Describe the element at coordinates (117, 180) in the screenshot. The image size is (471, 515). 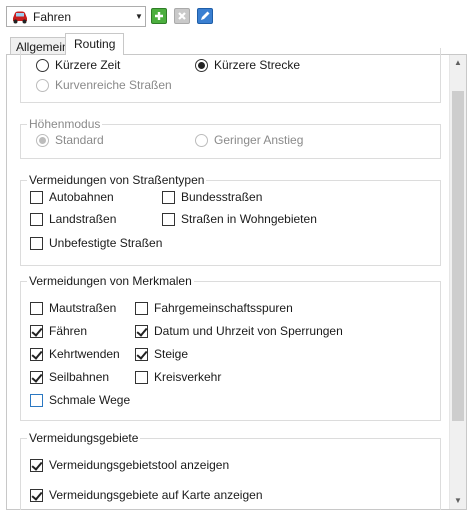
I see `group-title: Vermeidungen von Straßentypen` at that location.